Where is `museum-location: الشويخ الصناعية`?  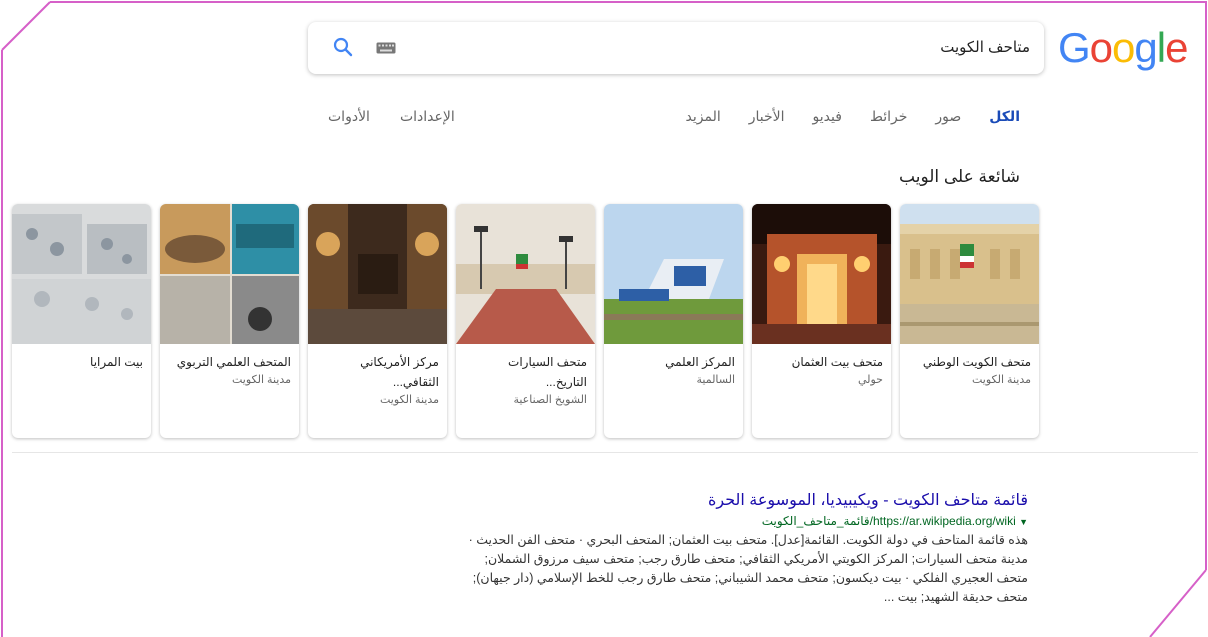 museum-location: الشويخ الصناعية is located at coordinates (550, 400).